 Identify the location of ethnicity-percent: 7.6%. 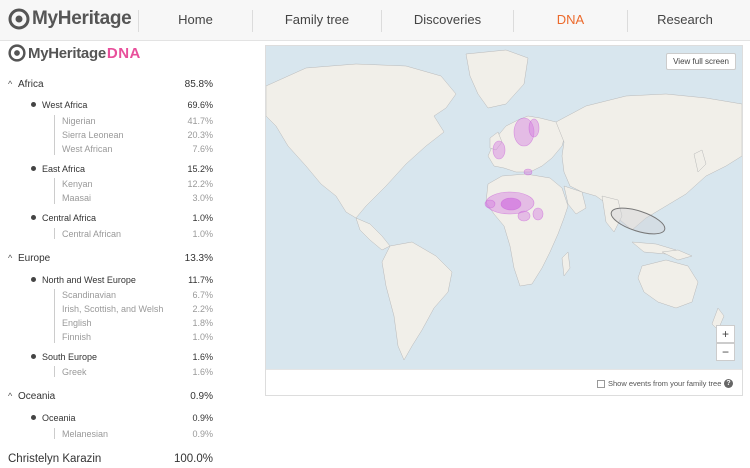
(202, 149).